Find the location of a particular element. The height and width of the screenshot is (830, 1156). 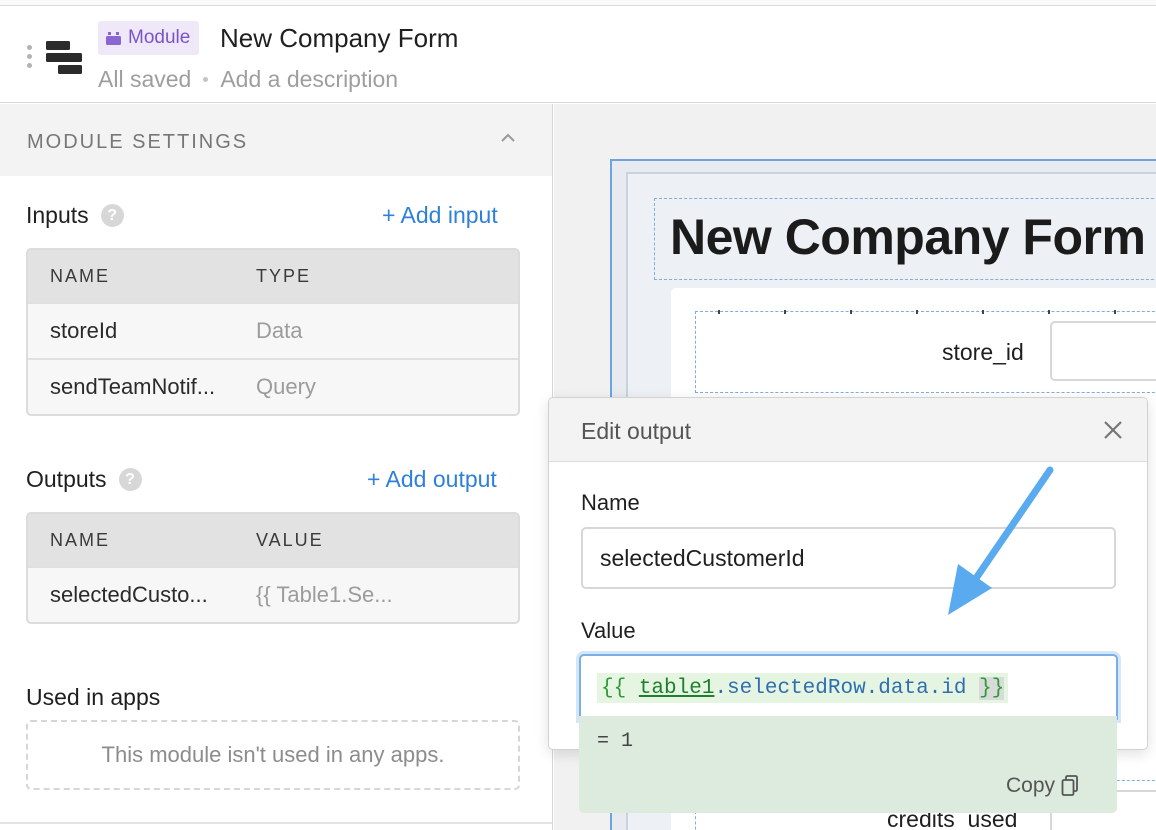

column-header-value: VALUE is located at coordinates (290, 539).